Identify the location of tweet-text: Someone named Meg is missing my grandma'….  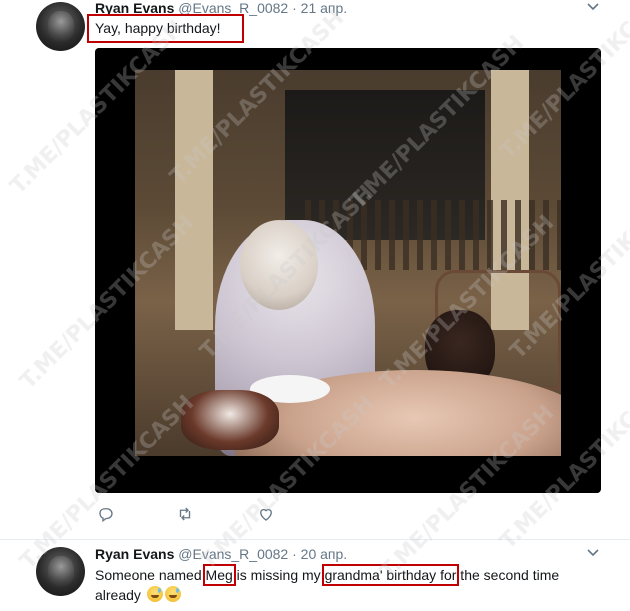
(340, 584).